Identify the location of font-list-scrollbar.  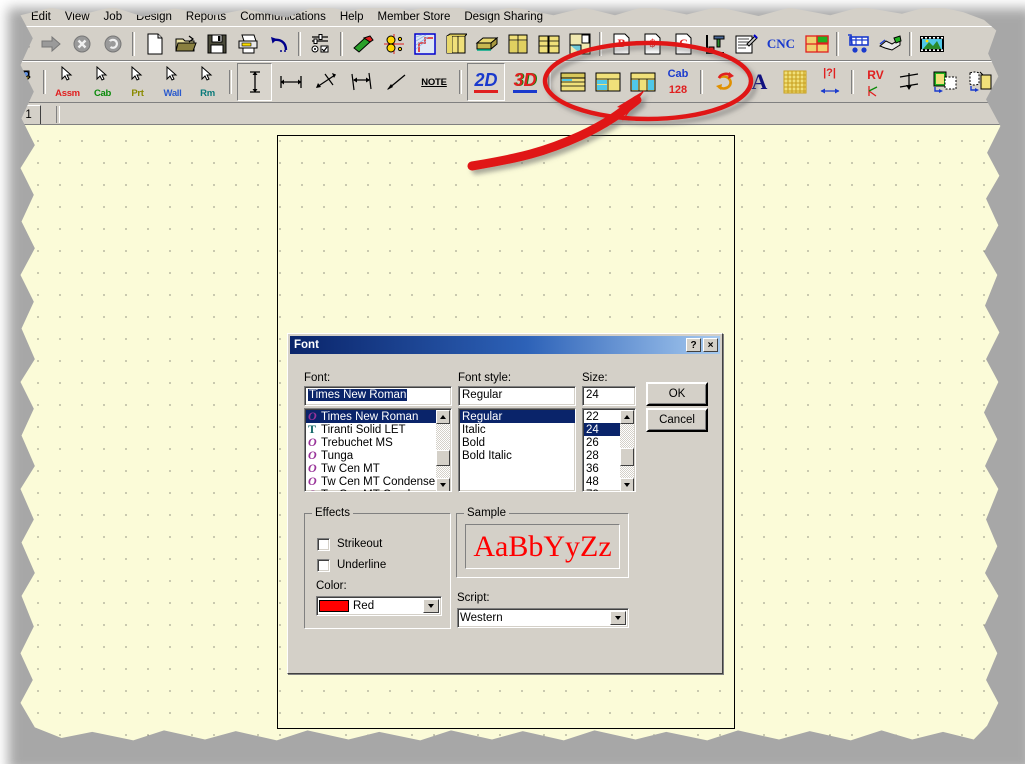
(443, 450).